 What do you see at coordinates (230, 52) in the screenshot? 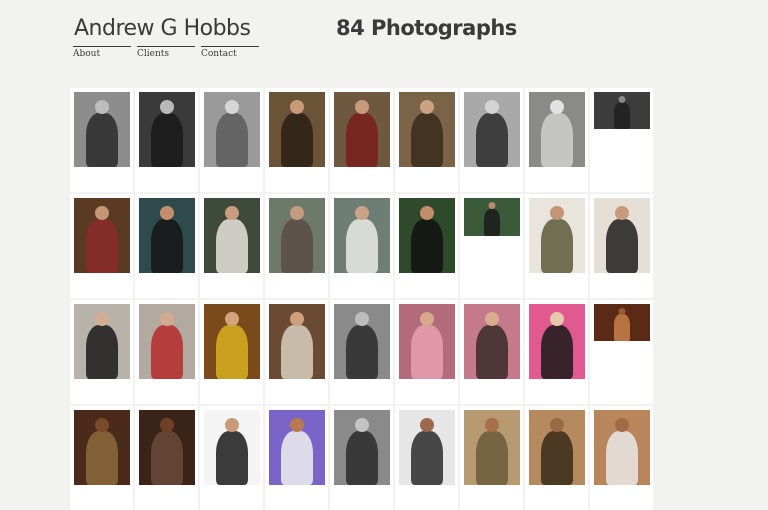
I see `nav-link-contact: Contact` at bounding box center [230, 52].